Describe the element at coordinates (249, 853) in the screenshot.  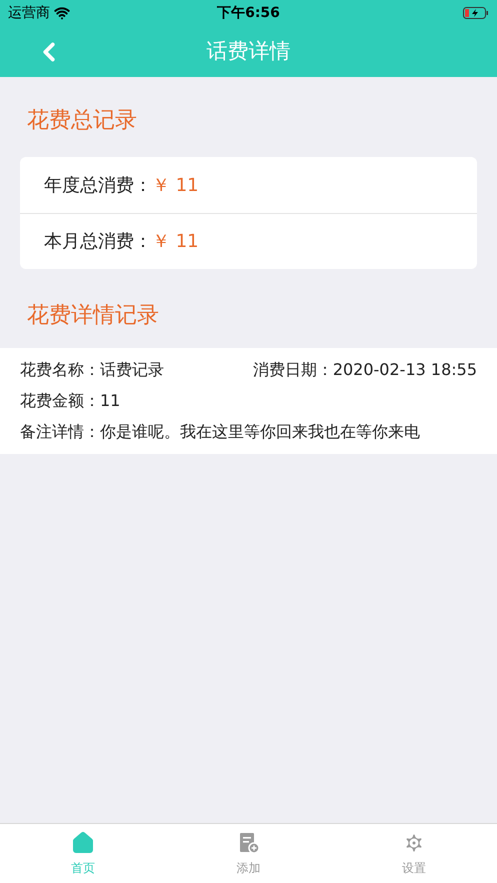
I see `tab-item: 添加` at that location.